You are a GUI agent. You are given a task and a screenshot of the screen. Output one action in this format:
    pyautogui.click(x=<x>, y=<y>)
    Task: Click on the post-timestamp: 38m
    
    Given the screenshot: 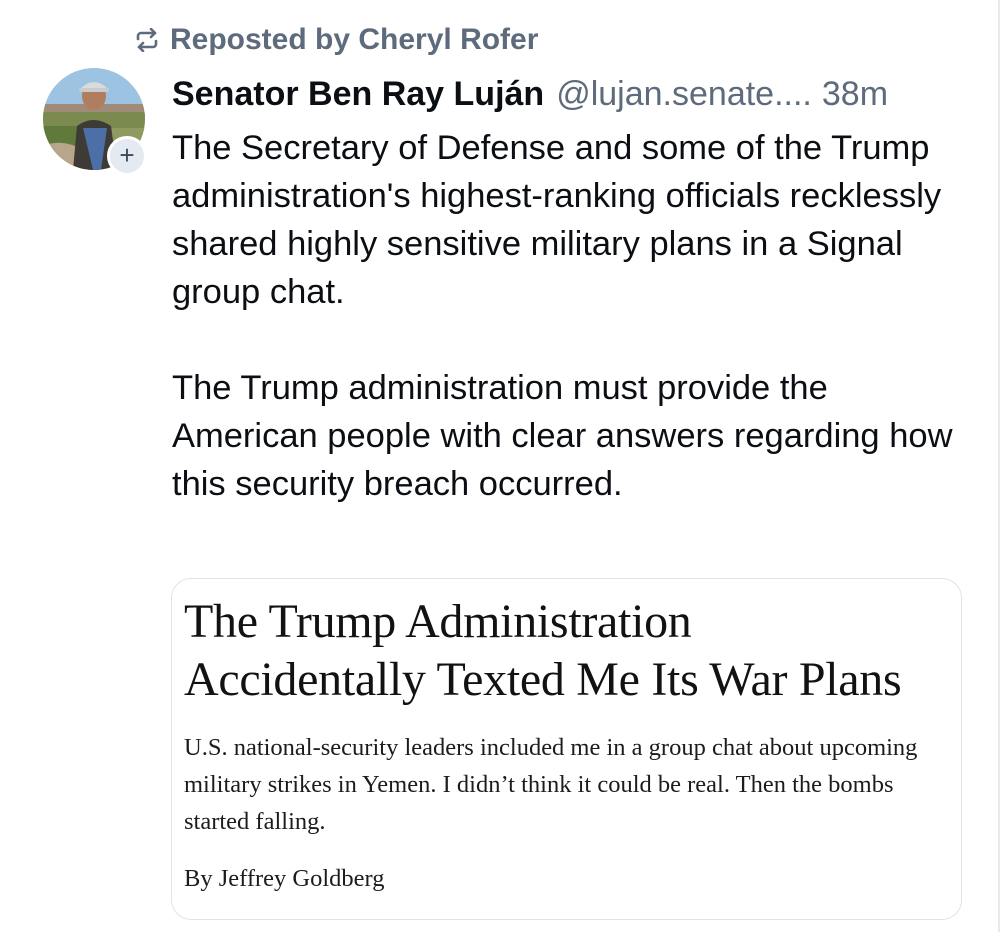 What is the action you would take?
    pyautogui.click(x=855, y=94)
    